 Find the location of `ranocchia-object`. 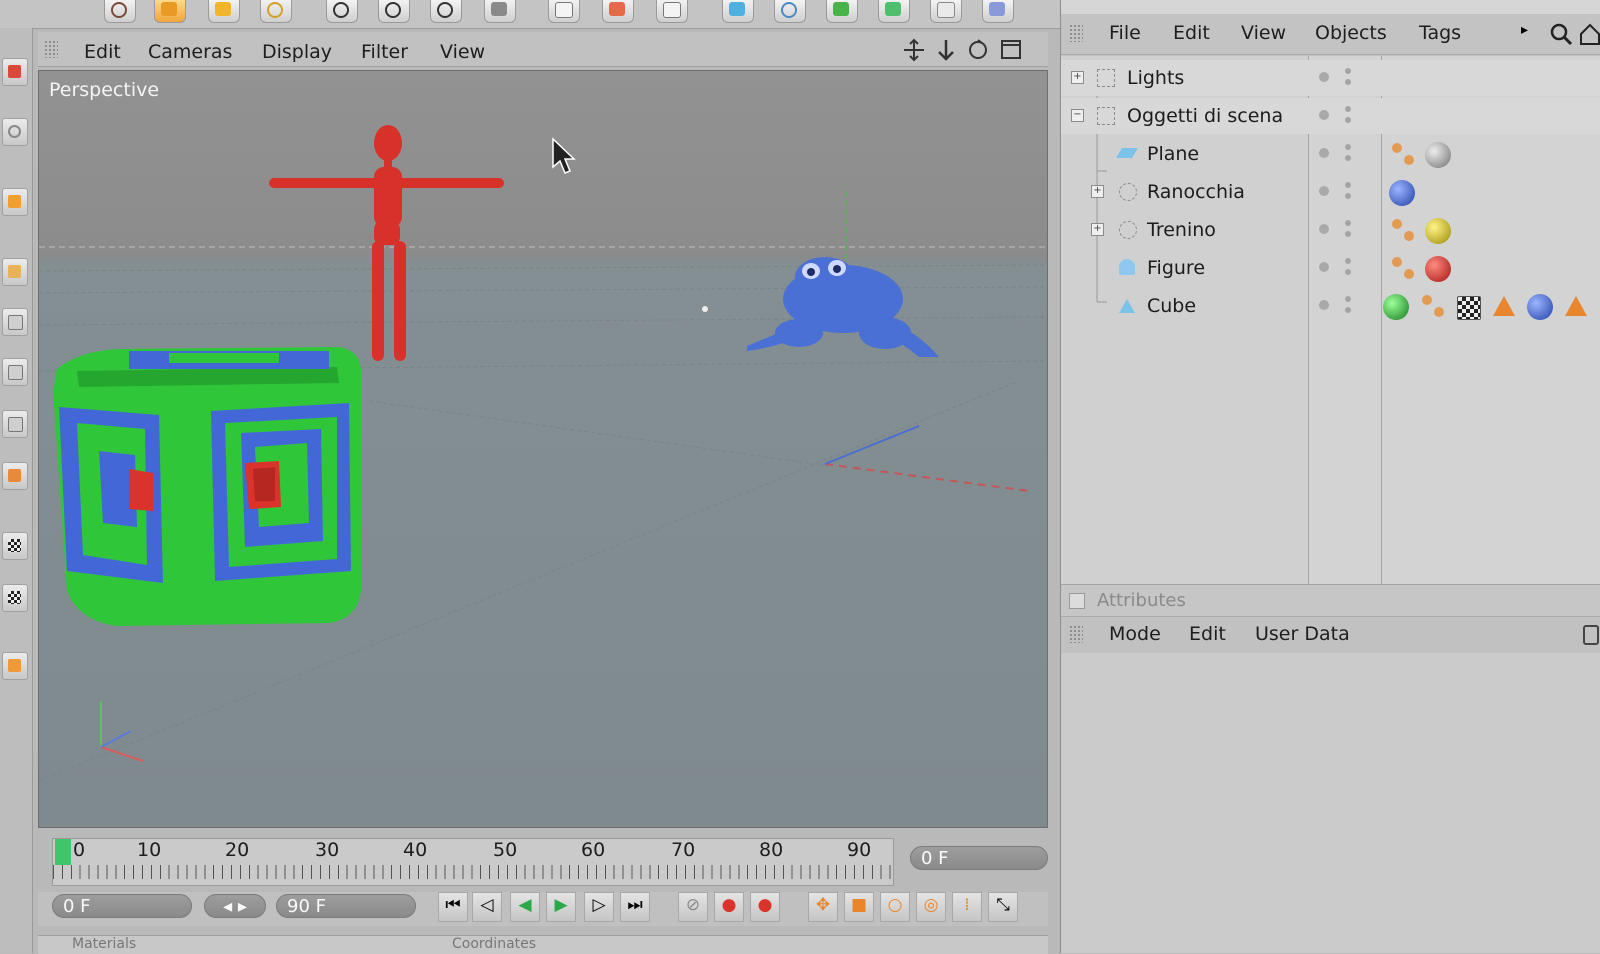

ranocchia-object is located at coordinates (843, 307).